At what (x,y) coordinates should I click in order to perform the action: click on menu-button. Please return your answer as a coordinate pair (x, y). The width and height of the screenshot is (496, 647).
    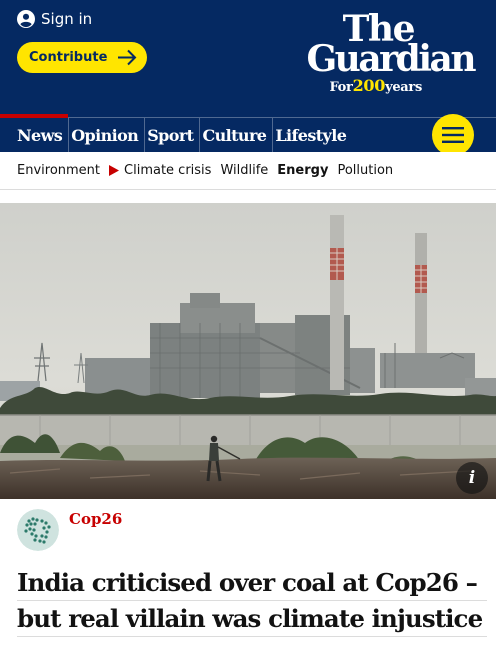
    Looking at the image, I should click on (453, 135).